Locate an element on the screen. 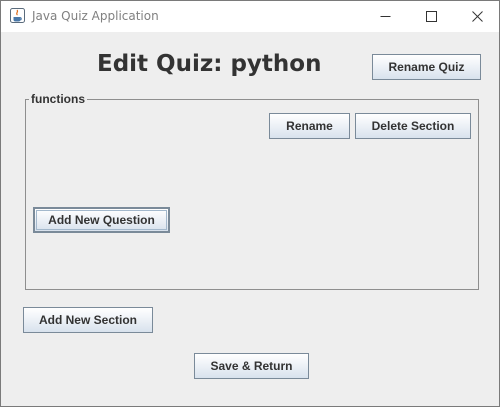  add-question-button: Add New Question is located at coordinates (101, 220).